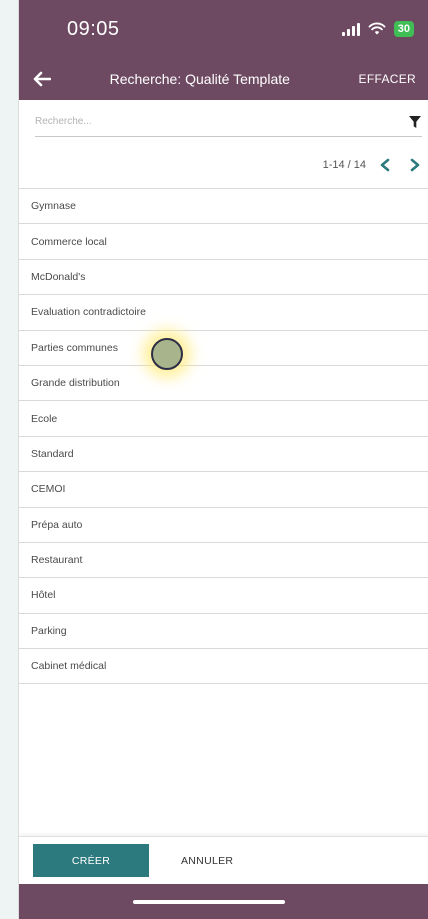 The height and width of the screenshot is (919, 428). I want to click on app-bar: Recherche: Qualité Template EFFACER, so click(223, 79).